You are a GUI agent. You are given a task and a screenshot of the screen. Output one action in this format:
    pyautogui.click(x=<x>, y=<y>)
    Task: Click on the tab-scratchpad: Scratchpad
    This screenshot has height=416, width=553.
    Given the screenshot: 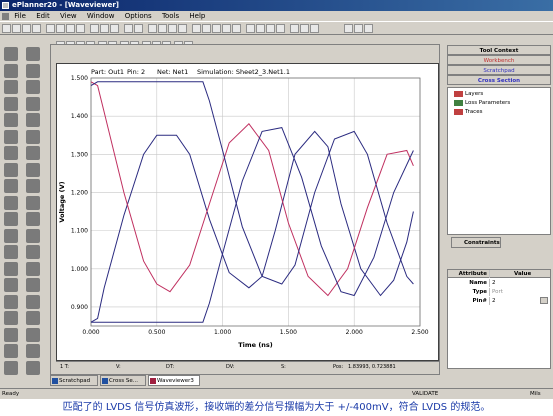 What is the action you would take?
    pyautogui.click(x=74, y=380)
    